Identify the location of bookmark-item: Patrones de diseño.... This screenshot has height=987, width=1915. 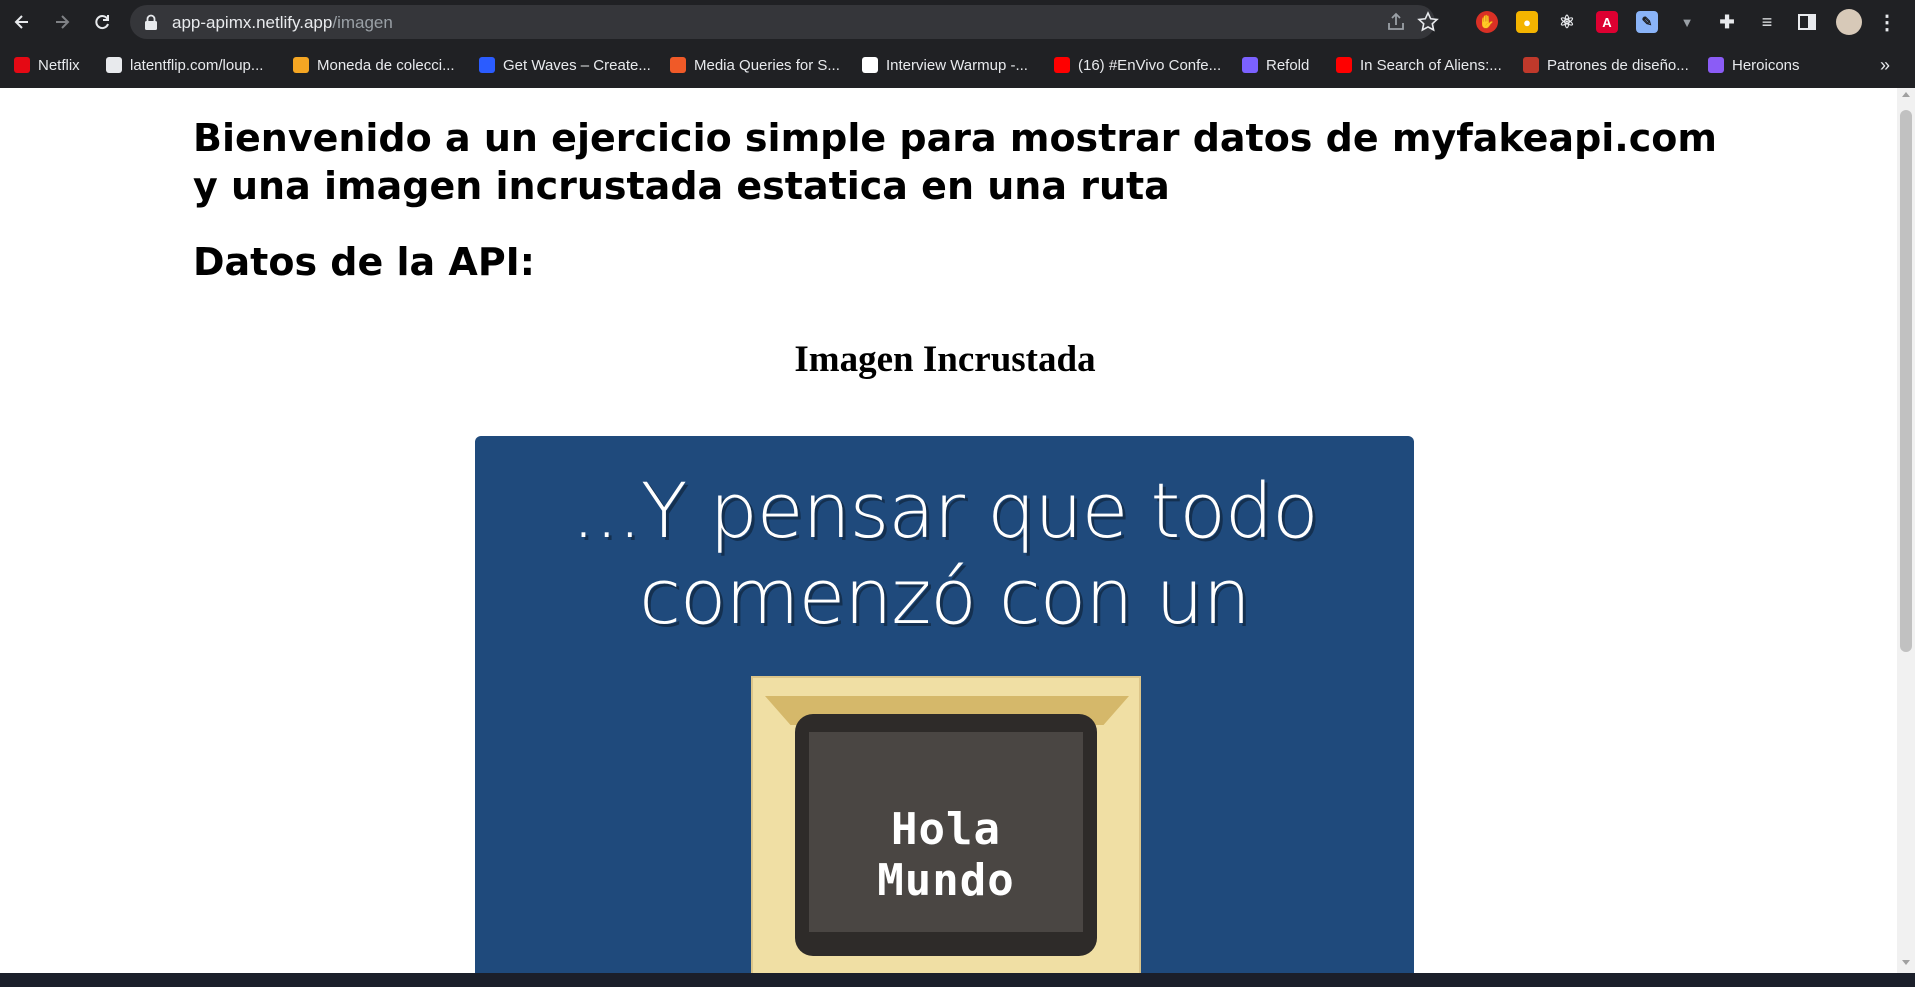
(1606, 65).